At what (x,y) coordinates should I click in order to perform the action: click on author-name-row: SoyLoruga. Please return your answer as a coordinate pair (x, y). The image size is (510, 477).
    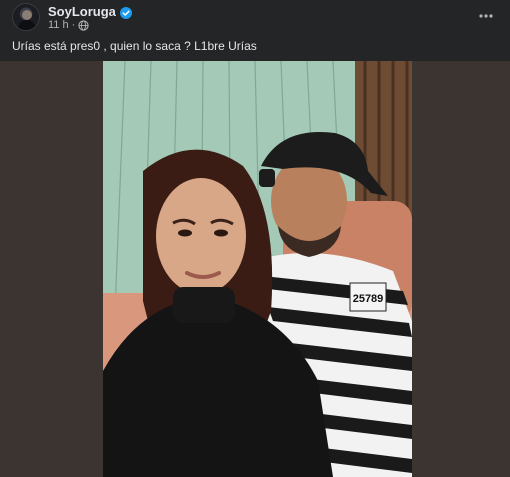
    Looking at the image, I should click on (90, 11).